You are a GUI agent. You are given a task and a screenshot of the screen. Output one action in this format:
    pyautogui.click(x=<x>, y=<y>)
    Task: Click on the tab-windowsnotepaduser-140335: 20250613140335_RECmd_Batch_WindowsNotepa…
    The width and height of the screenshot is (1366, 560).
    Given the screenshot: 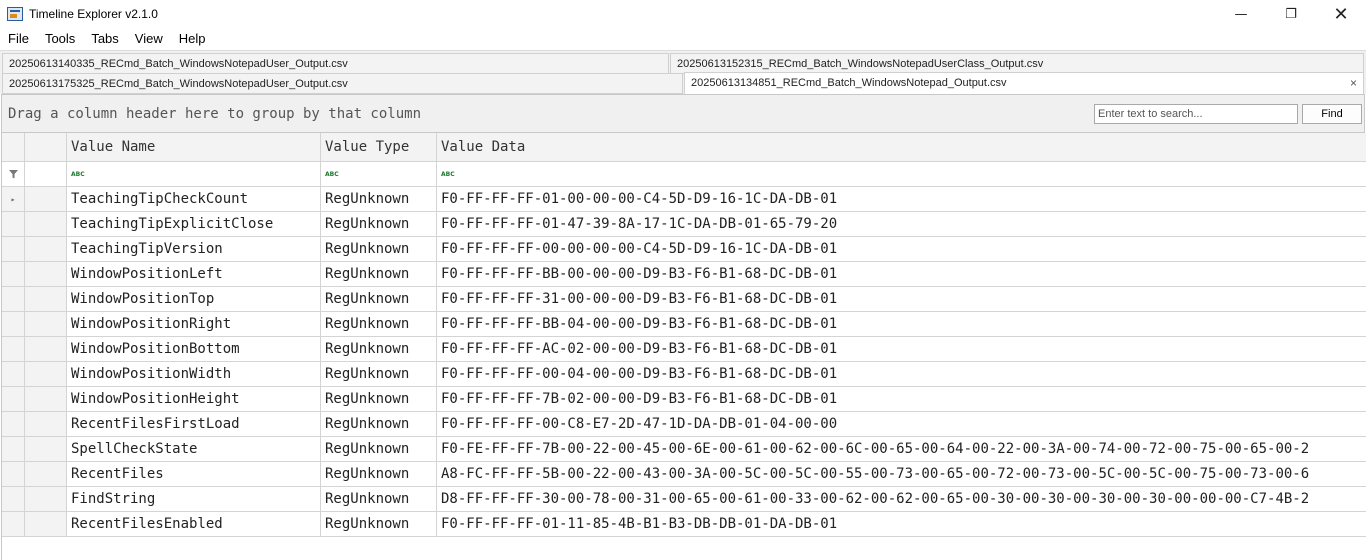 What is the action you would take?
    pyautogui.click(x=335, y=63)
    